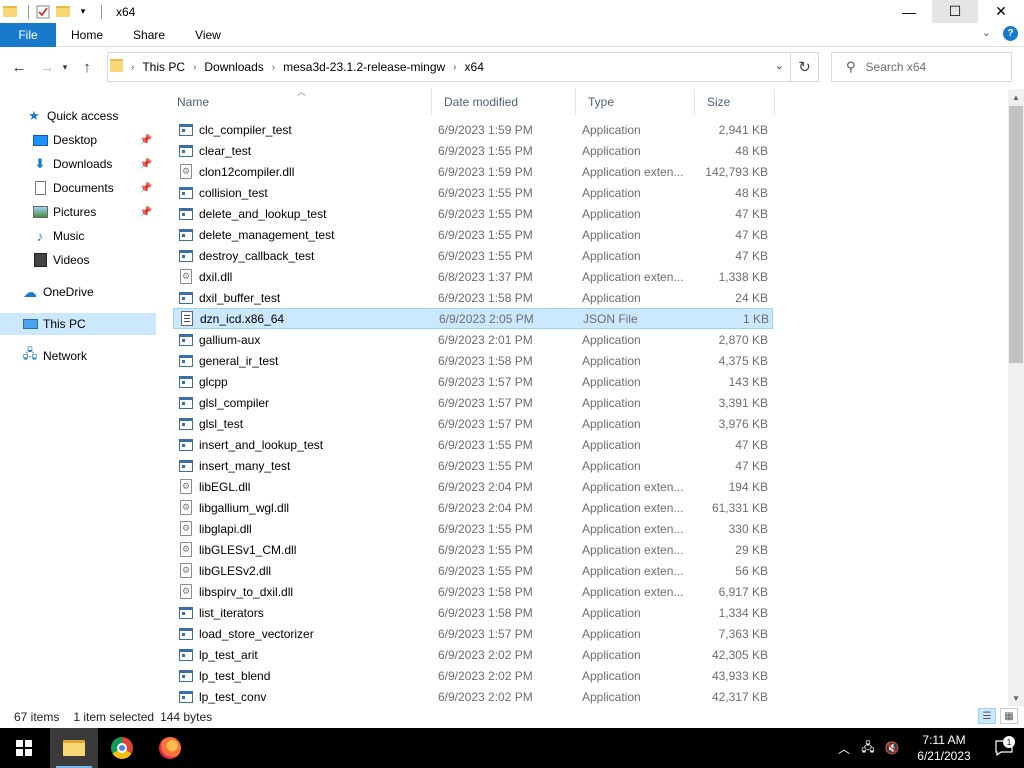 This screenshot has width=1024, height=768. Describe the element at coordinates (233, 696) in the screenshot. I see `file-name: lp_test_conv` at that location.